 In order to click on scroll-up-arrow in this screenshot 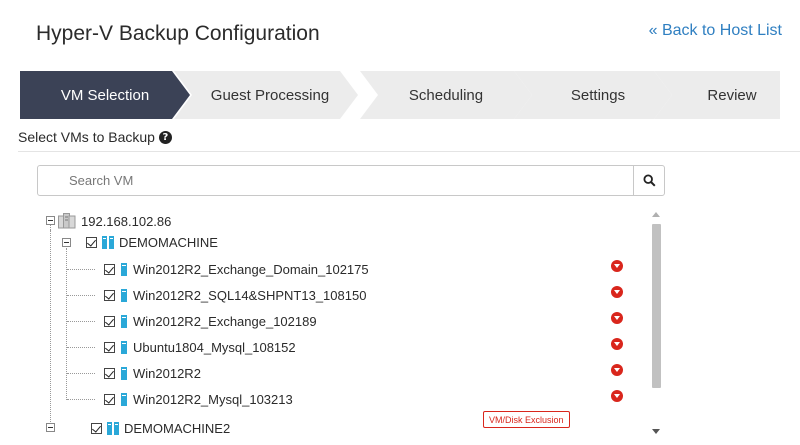, I will do `click(656, 214)`.